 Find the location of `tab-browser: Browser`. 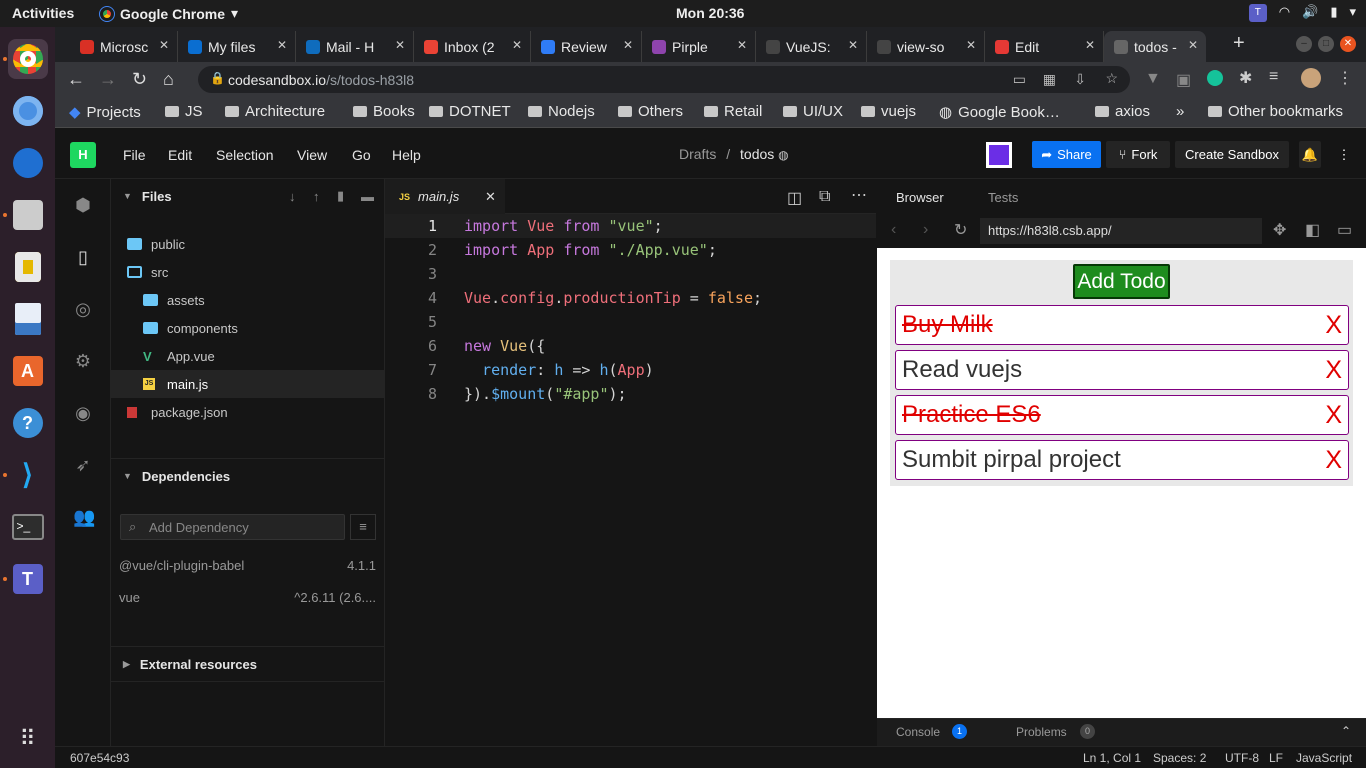

tab-browser: Browser is located at coordinates (920, 197).